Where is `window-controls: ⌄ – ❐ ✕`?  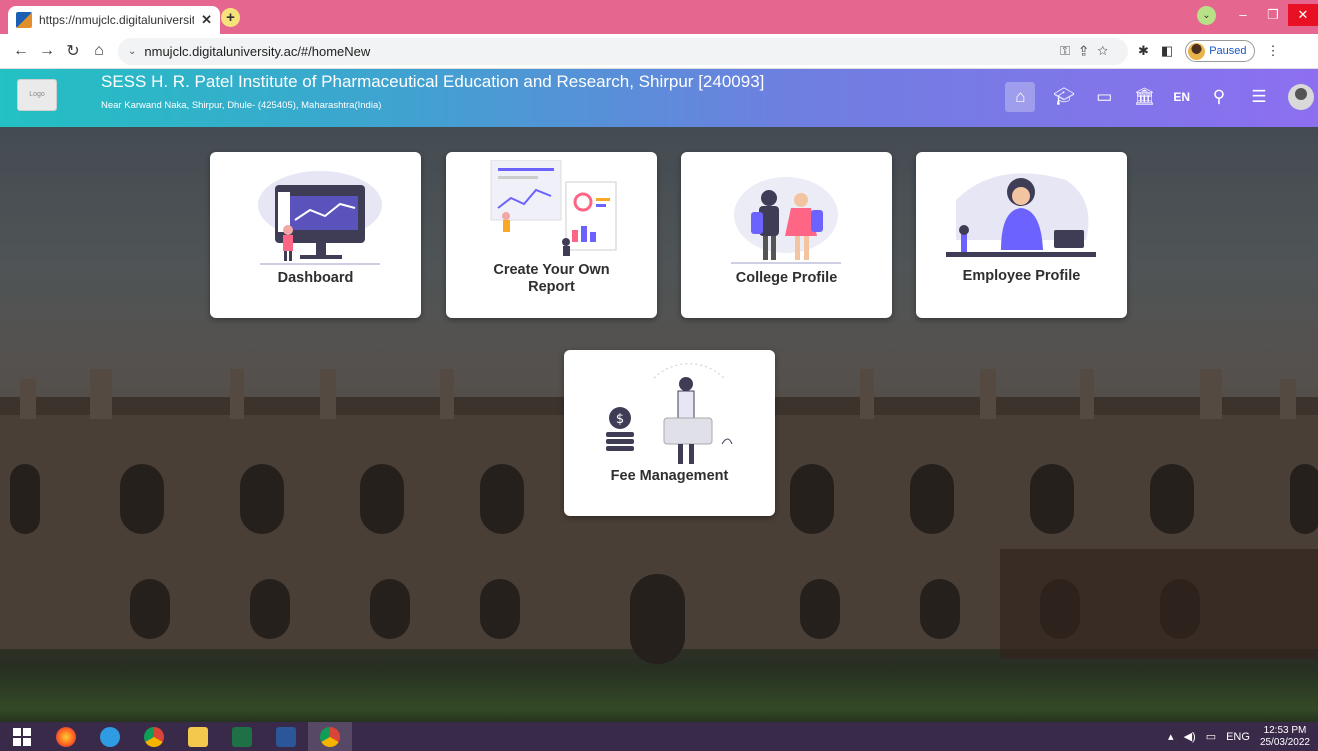
window-controls: ⌄ – ❐ ✕ is located at coordinates (1257, 15).